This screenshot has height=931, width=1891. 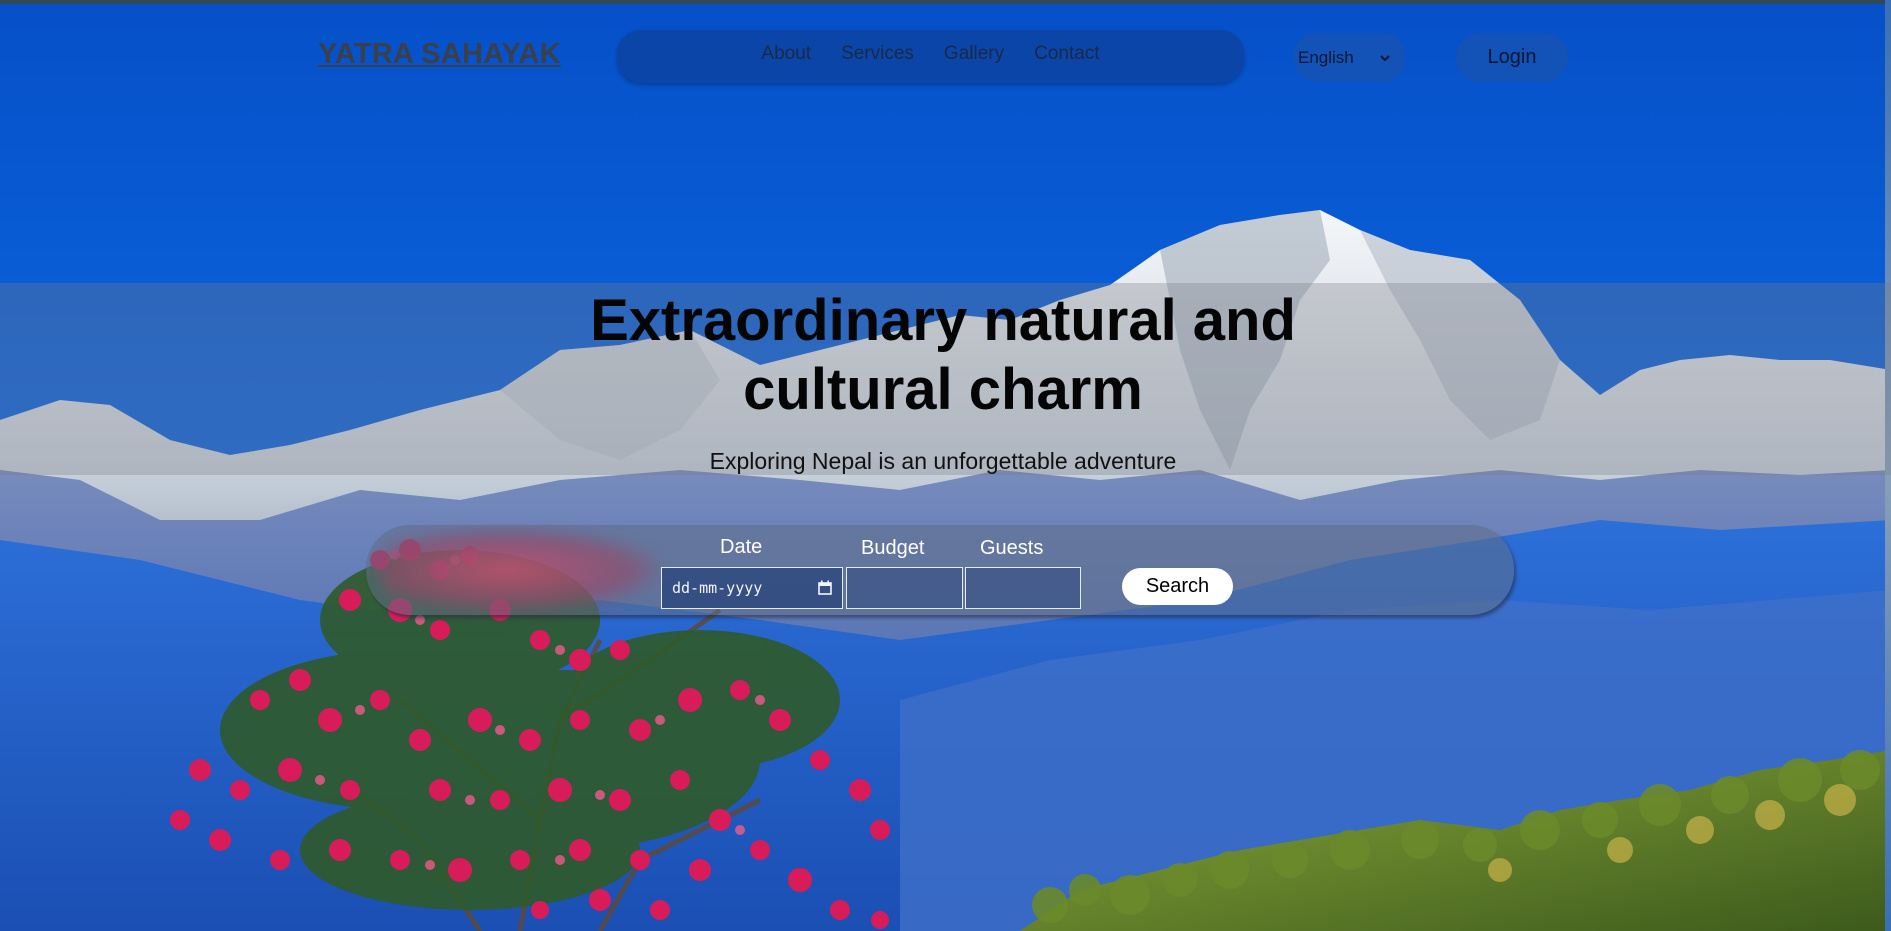 I want to click on budget-input, so click(x=904, y=588).